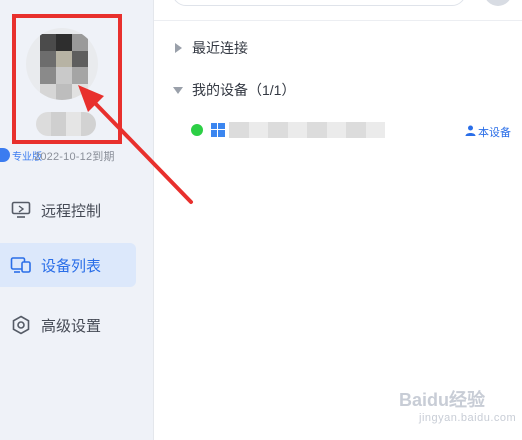 The width and height of the screenshot is (522, 440). What do you see at coordinates (71, 266) in the screenshot?
I see `nav-label: 设备列表` at bounding box center [71, 266].